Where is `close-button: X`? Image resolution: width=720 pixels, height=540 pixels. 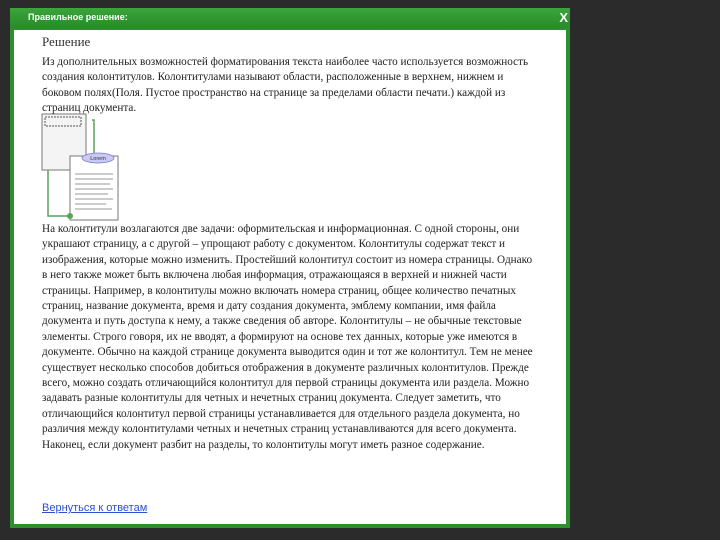 close-button: X is located at coordinates (563, 17).